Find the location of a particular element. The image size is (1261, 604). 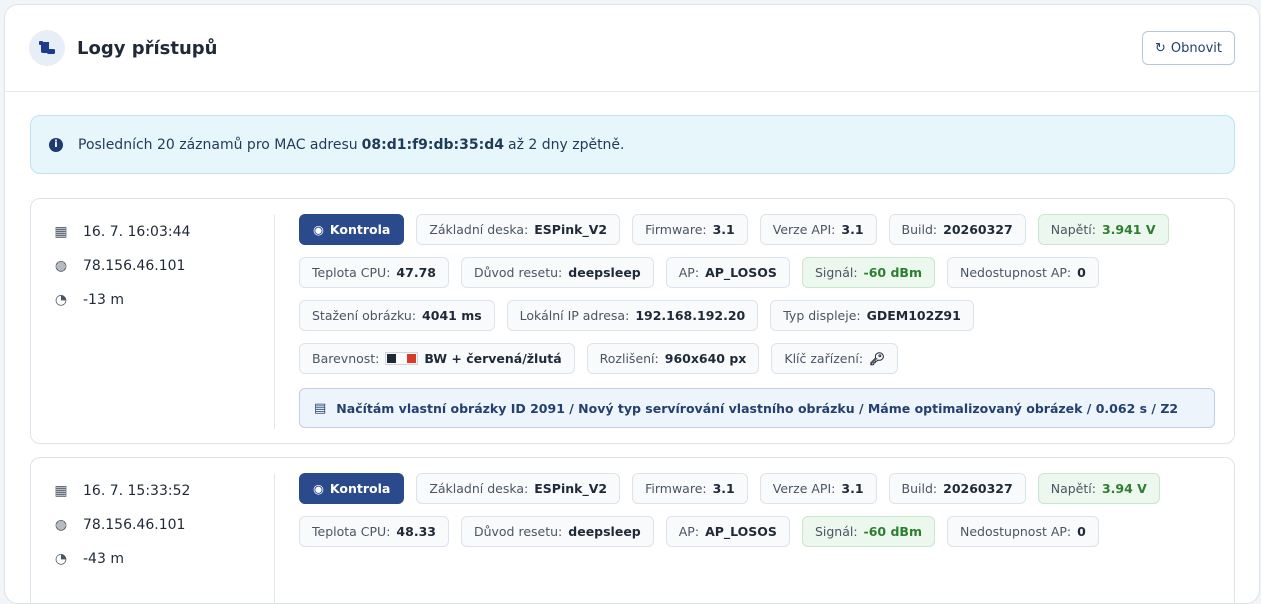

chip-value: GDEM102Z91 is located at coordinates (913, 315).